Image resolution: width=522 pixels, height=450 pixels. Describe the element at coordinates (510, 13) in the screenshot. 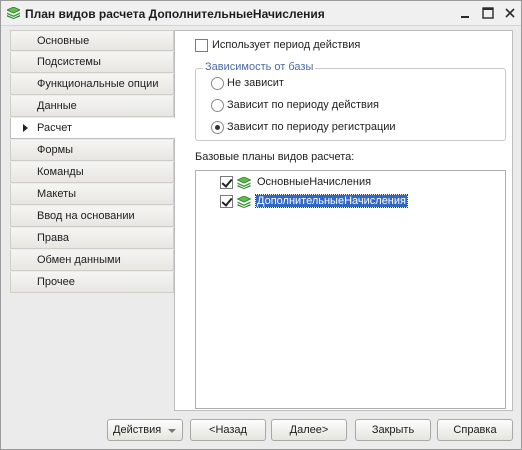

I see `close-icon` at that location.